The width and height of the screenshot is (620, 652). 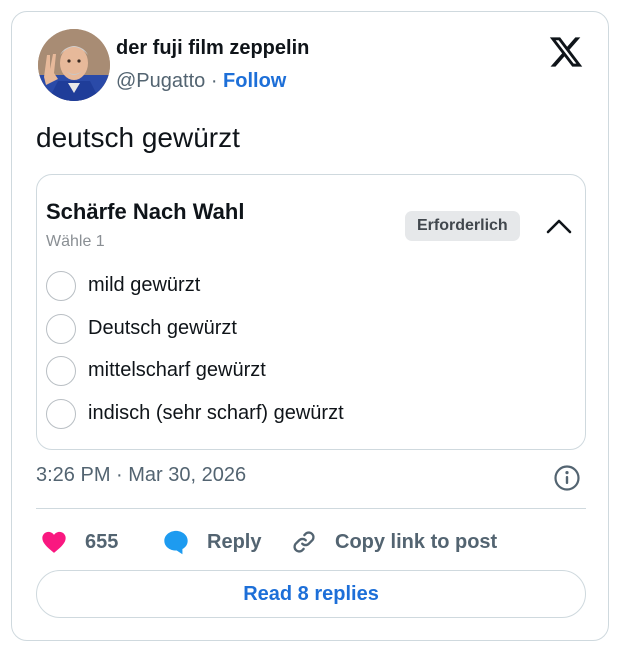 I want to click on follow-button: Follow, so click(x=254, y=81).